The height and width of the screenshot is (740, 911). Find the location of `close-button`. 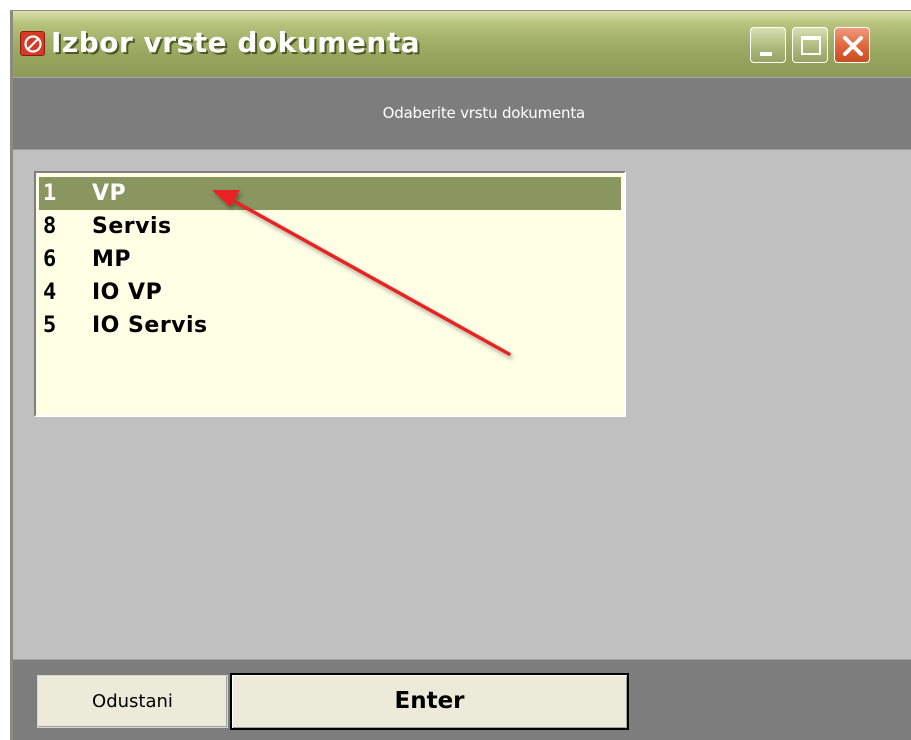

close-button is located at coordinates (852, 45).